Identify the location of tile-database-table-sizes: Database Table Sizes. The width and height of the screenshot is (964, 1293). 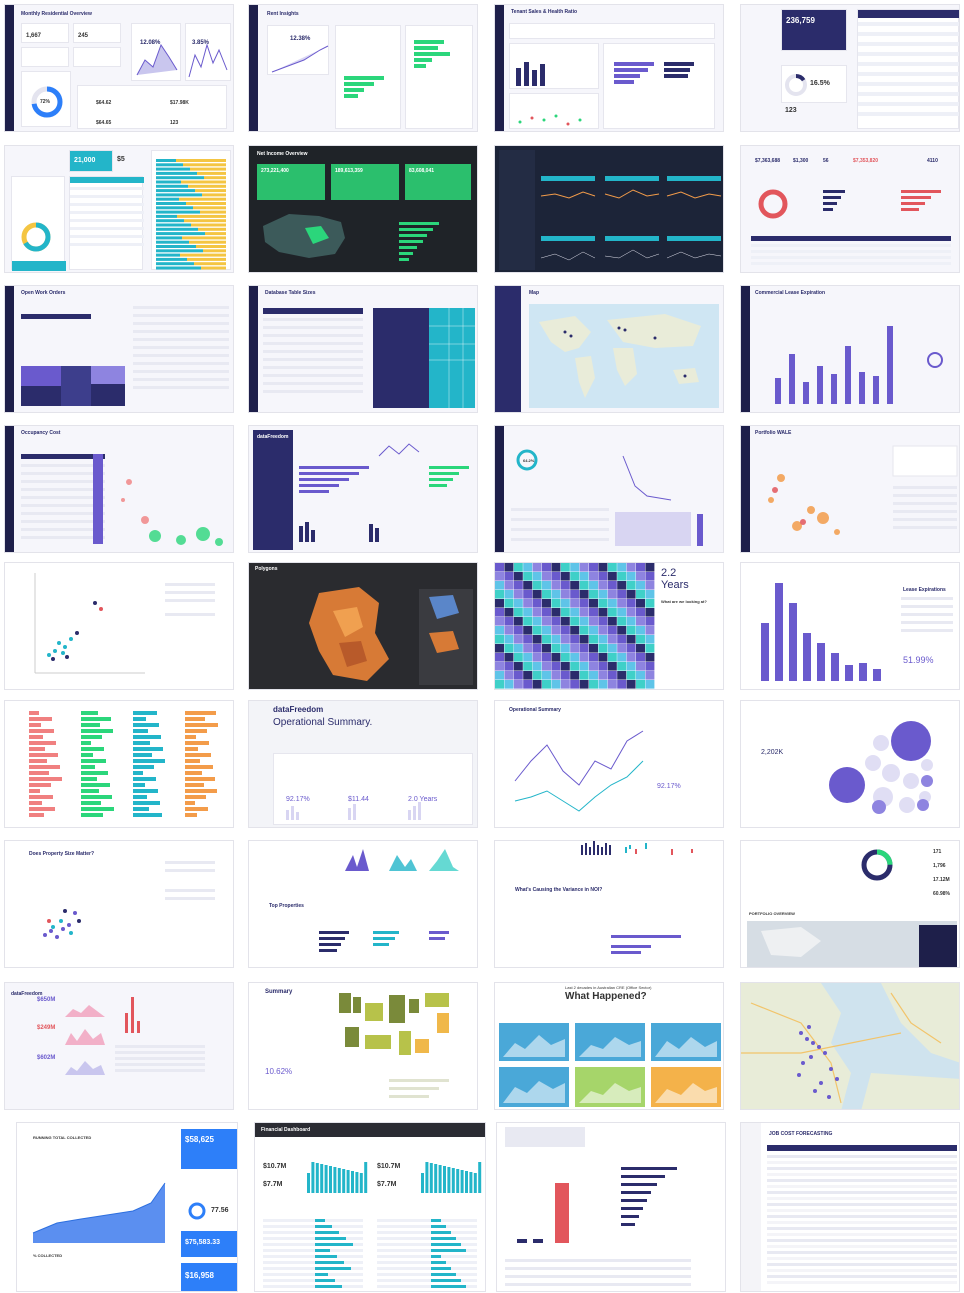
(363, 349).